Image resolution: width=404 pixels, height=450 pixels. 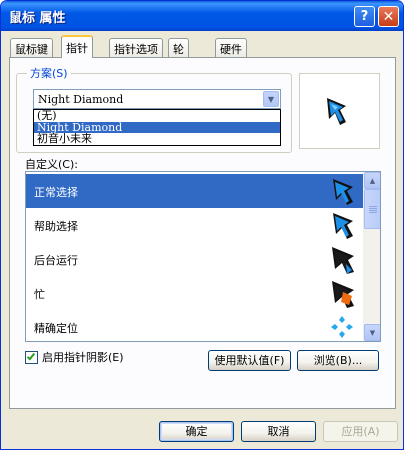 I want to click on scroll-down-button: ▼, so click(x=372, y=332).